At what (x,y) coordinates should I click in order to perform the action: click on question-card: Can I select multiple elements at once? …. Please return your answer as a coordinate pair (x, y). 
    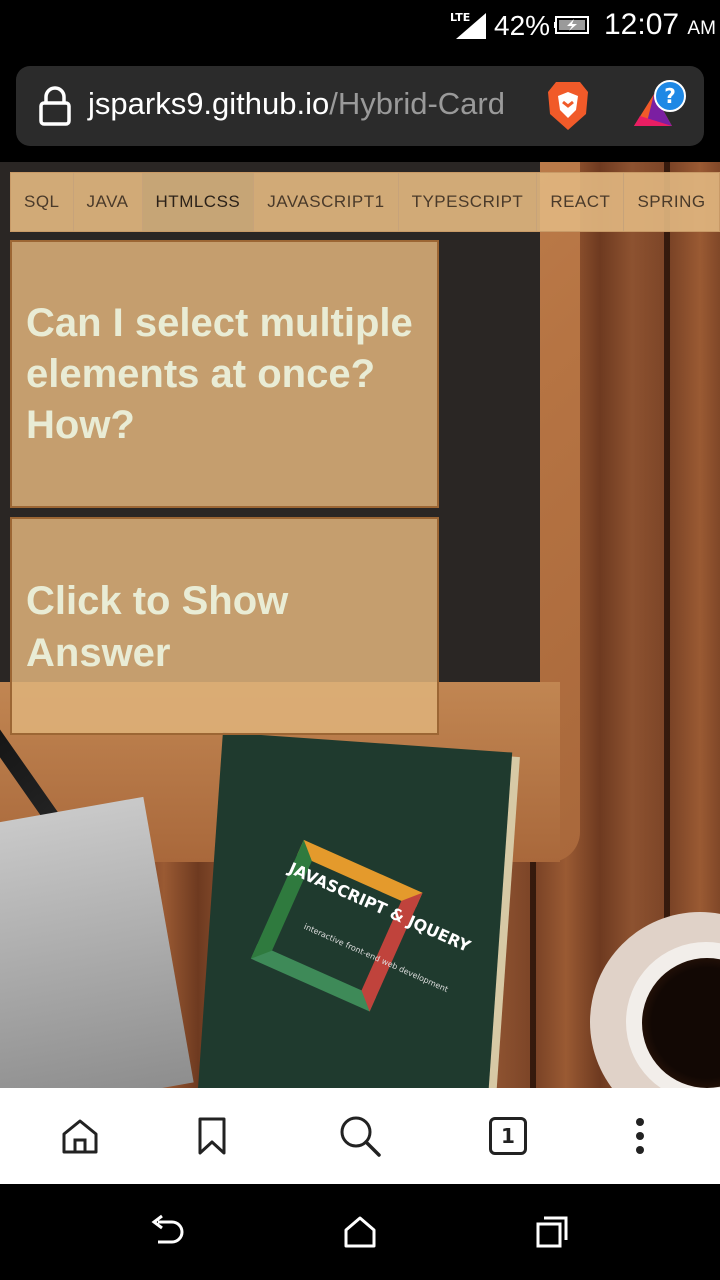
    Looking at the image, I should click on (224, 374).